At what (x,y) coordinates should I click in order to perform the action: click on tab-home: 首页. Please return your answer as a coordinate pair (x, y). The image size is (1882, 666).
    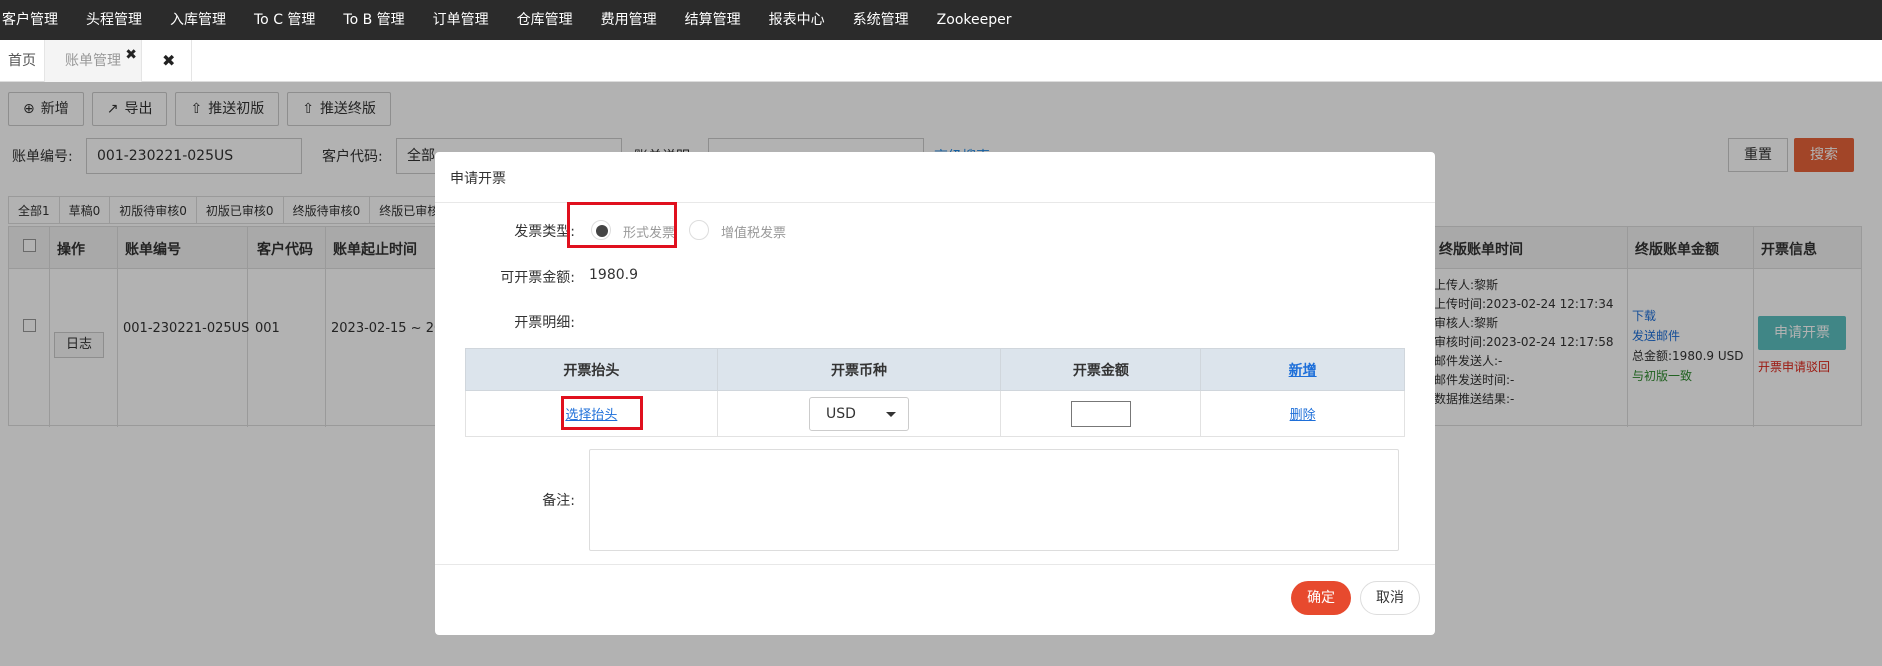
    Looking at the image, I should click on (22, 61).